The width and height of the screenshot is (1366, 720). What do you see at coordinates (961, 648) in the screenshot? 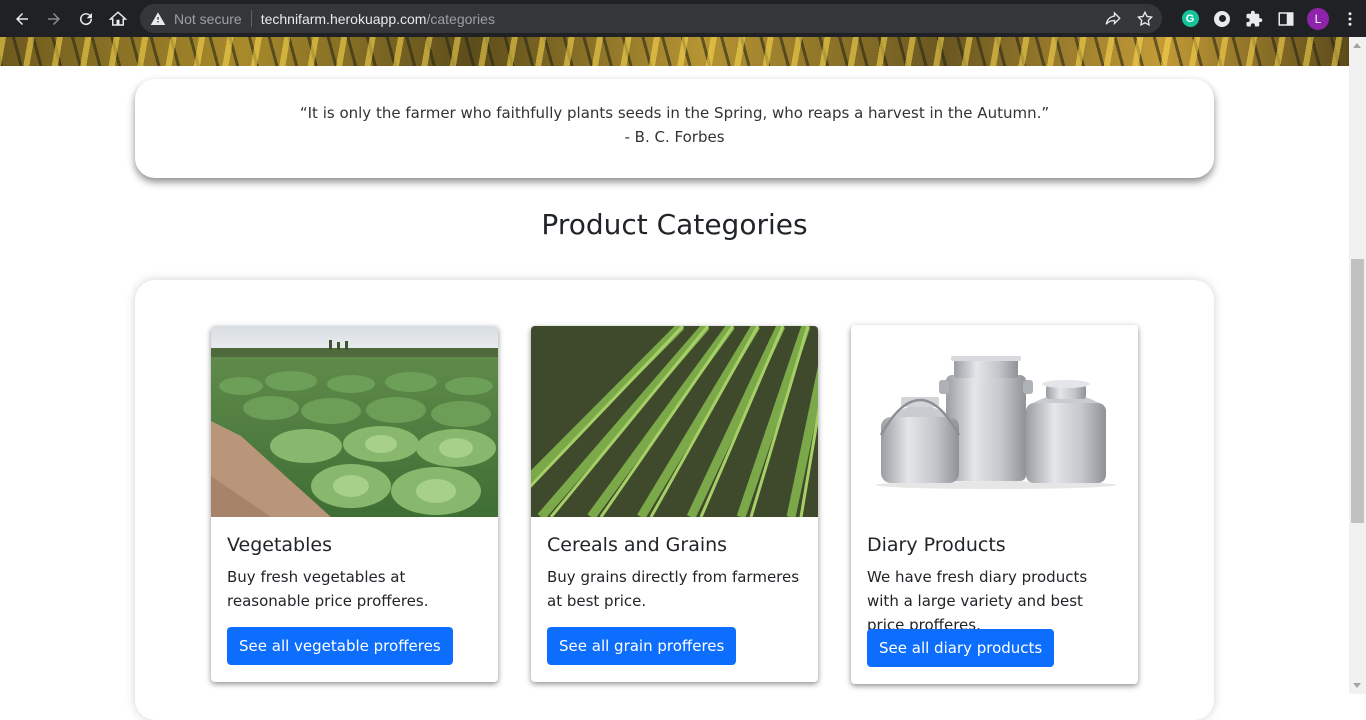
I see `see-all-diary-button: See all diary products` at bounding box center [961, 648].